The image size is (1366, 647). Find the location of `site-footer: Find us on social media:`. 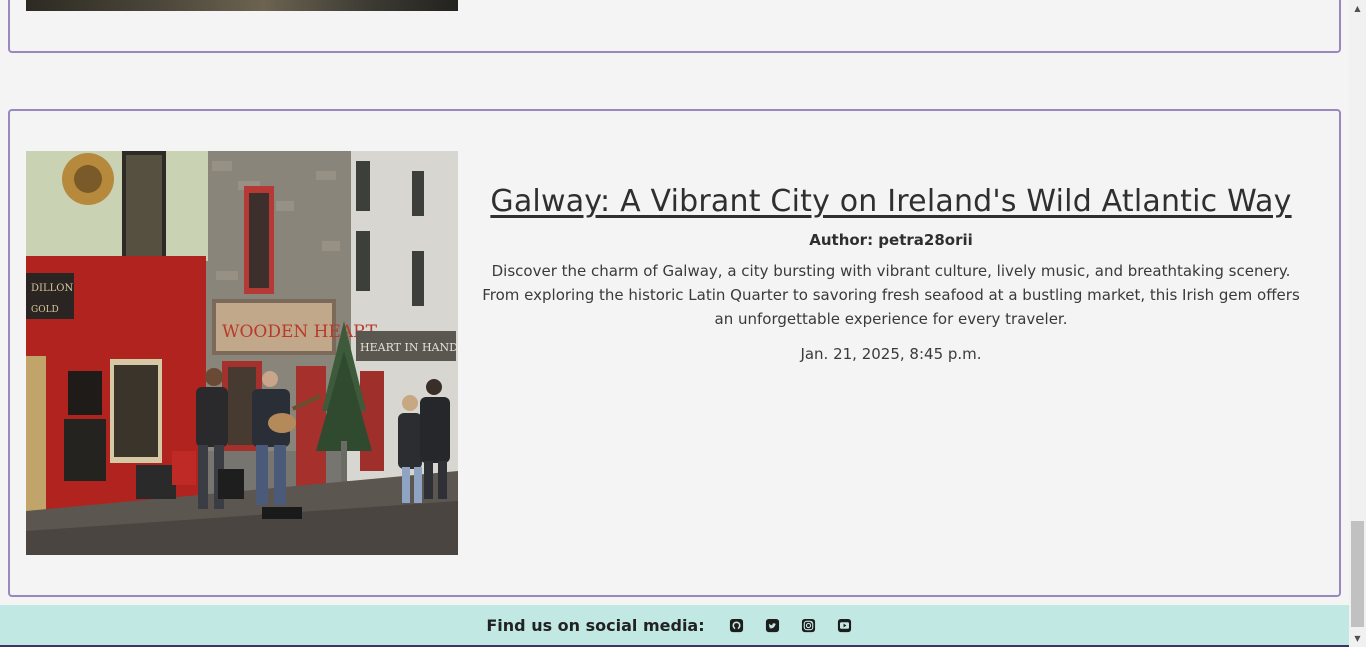

site-footer: Find us on social media: is located at coordinates (674, 625).